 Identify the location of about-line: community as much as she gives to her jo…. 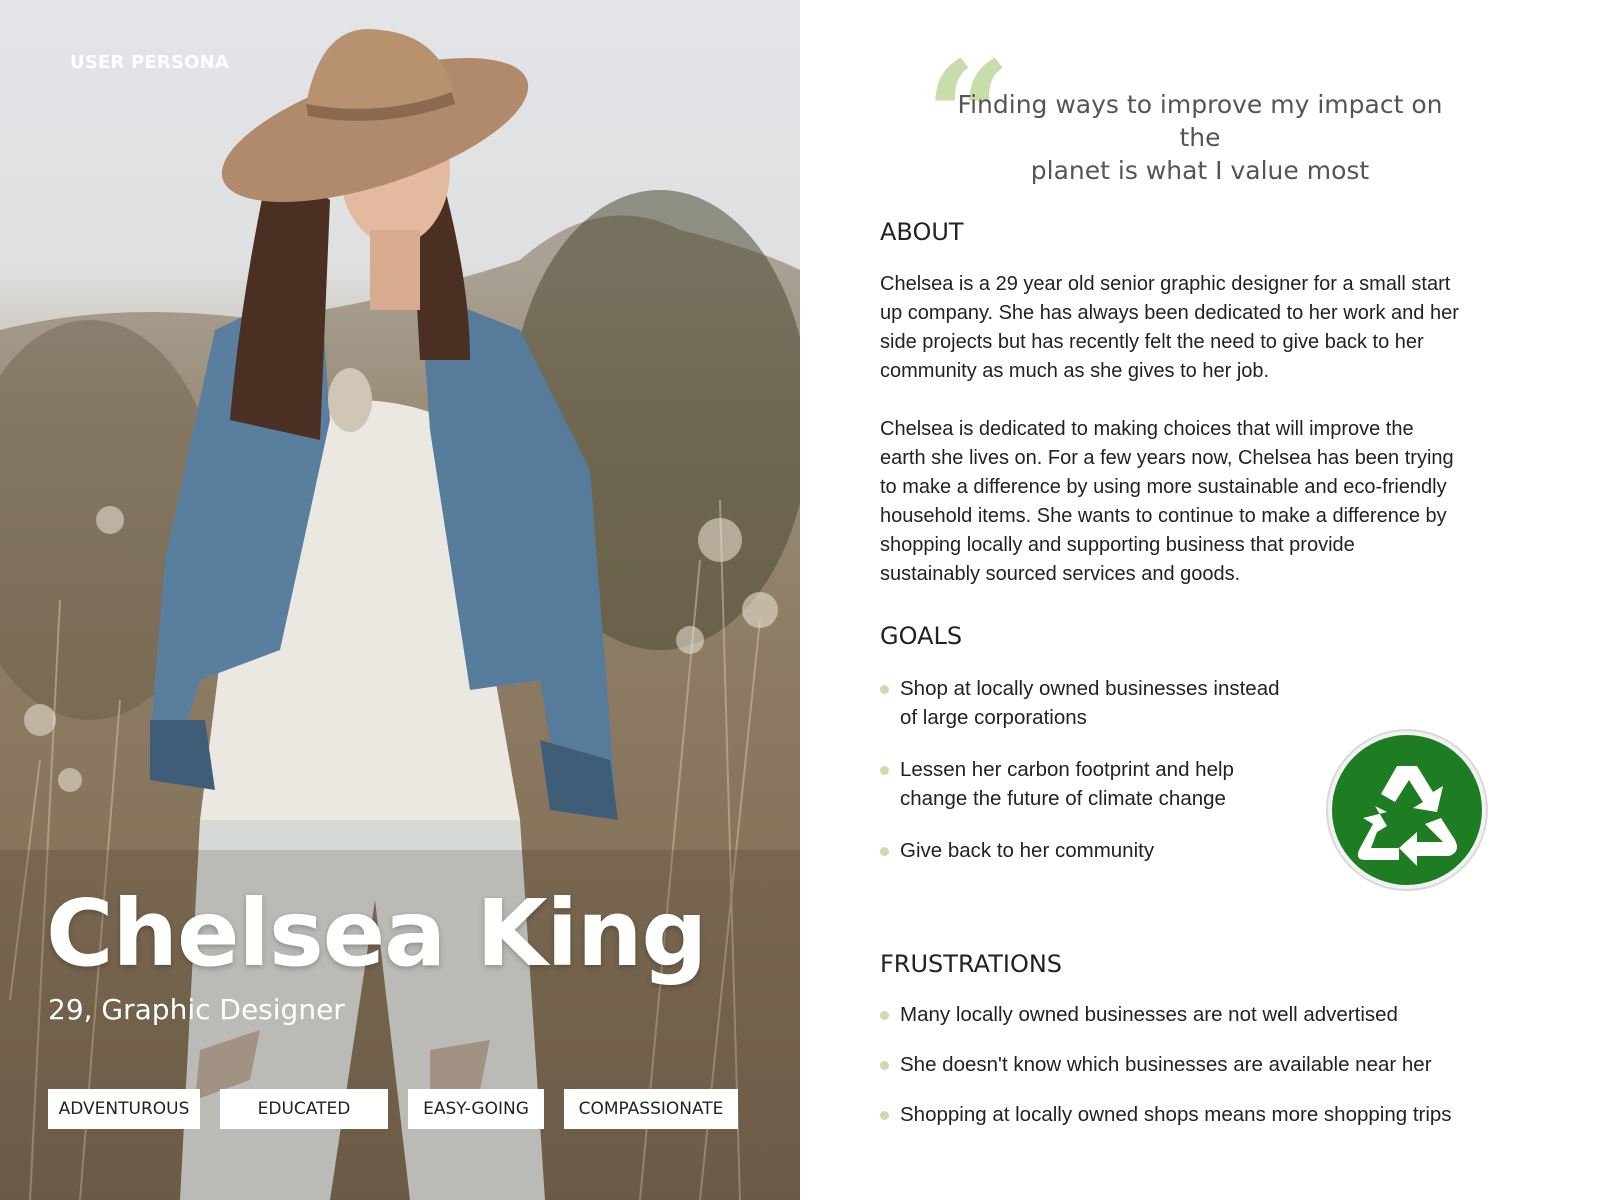
(1075, 371).